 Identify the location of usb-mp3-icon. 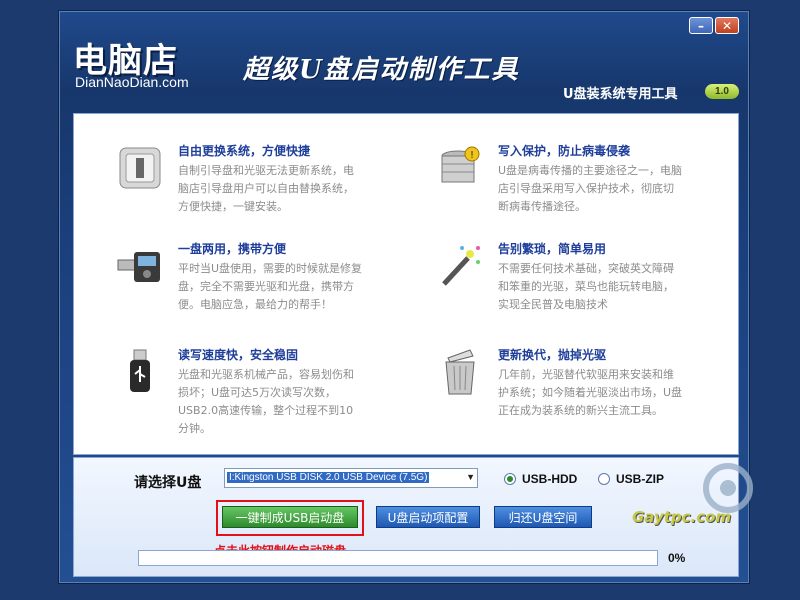
(138, 267).